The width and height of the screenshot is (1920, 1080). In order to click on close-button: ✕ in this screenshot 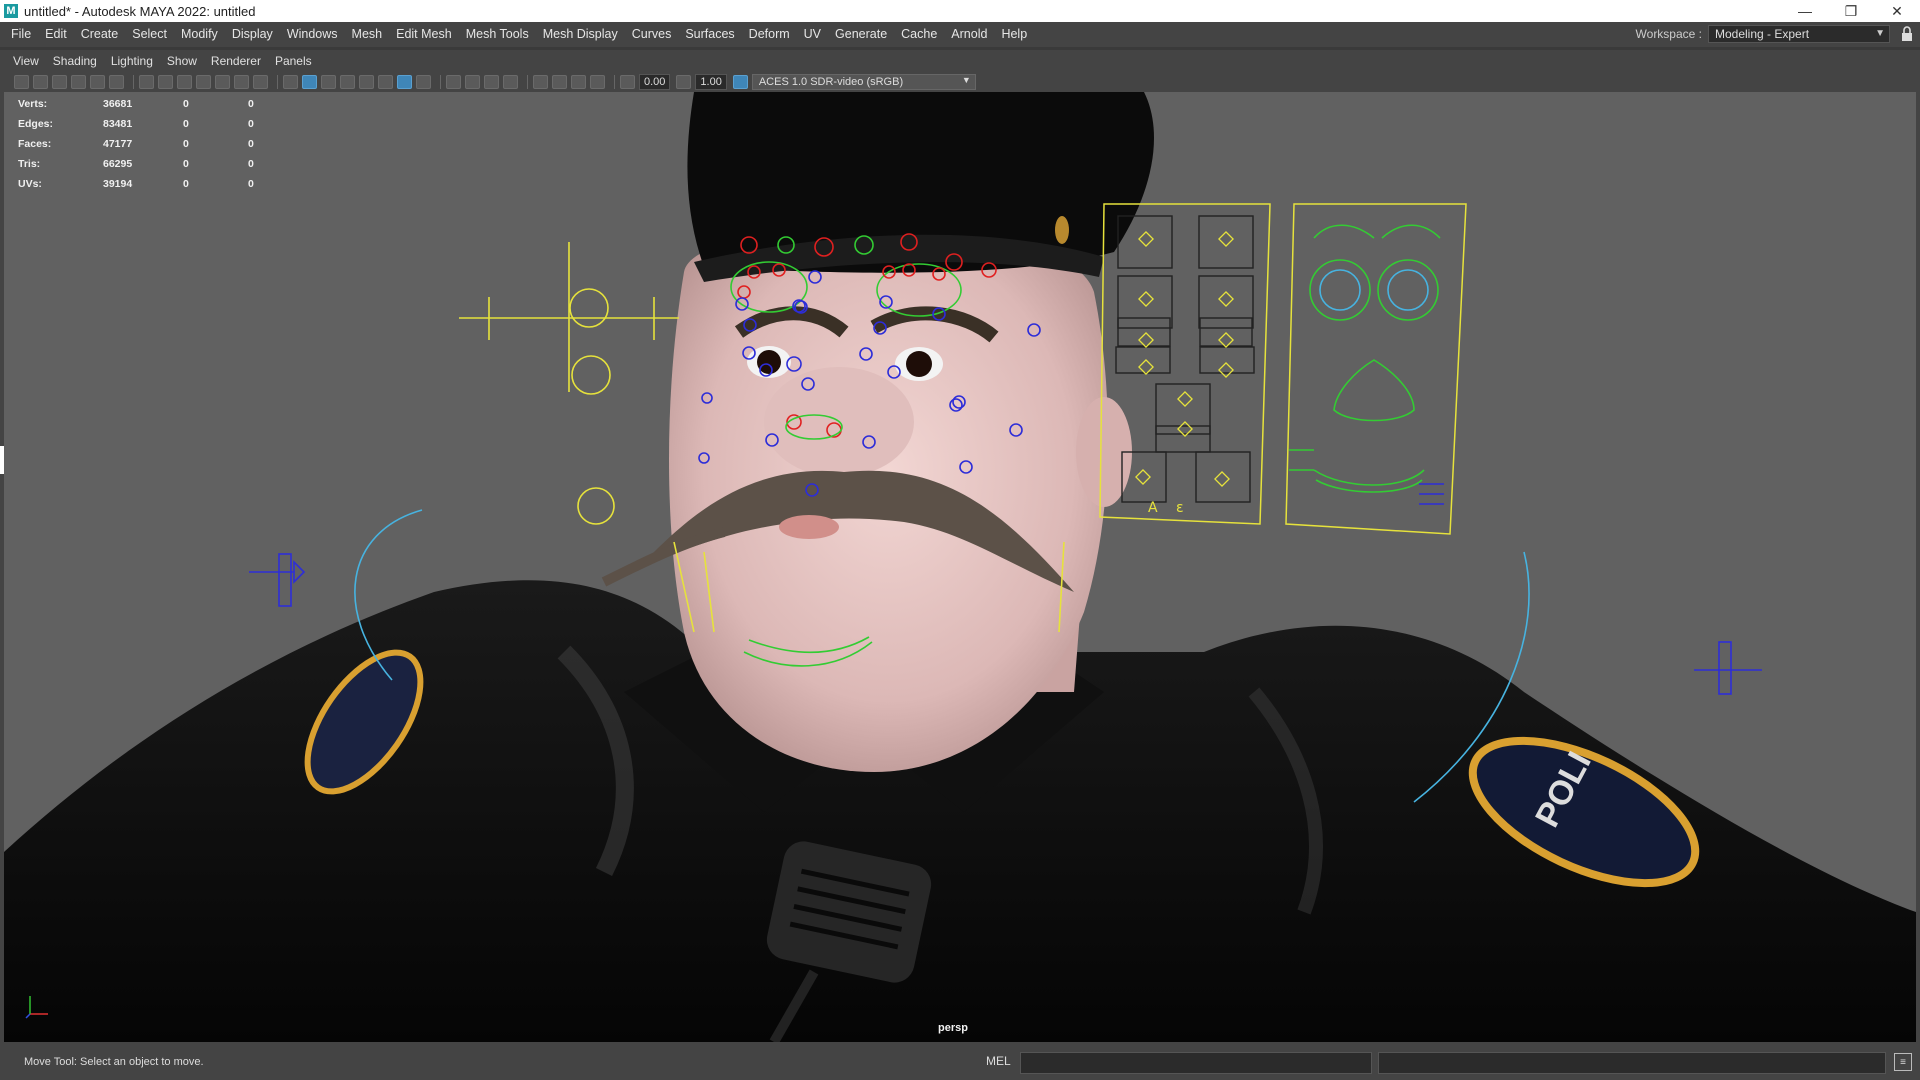, I will do `click(1897, 11)`.